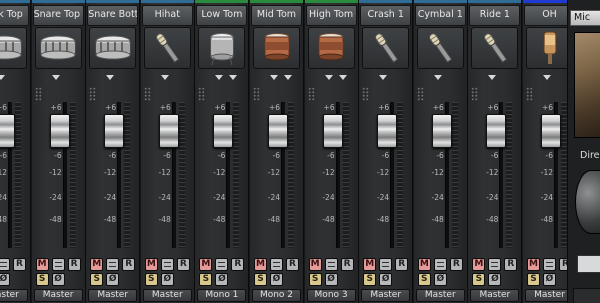 The width and height of the screenshot is (600, 303). Describe the element at coordinates (222, 295) in the screenshot. I see `output-select: Mono 1` at that location.